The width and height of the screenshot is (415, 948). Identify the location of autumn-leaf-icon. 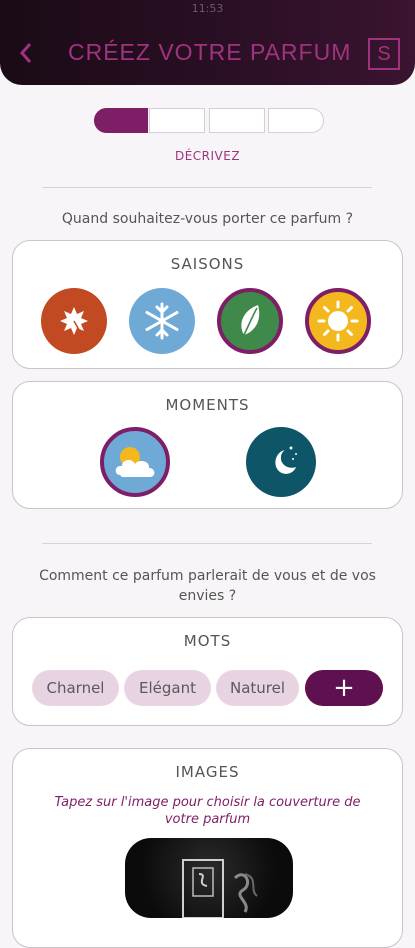
(74, 321).